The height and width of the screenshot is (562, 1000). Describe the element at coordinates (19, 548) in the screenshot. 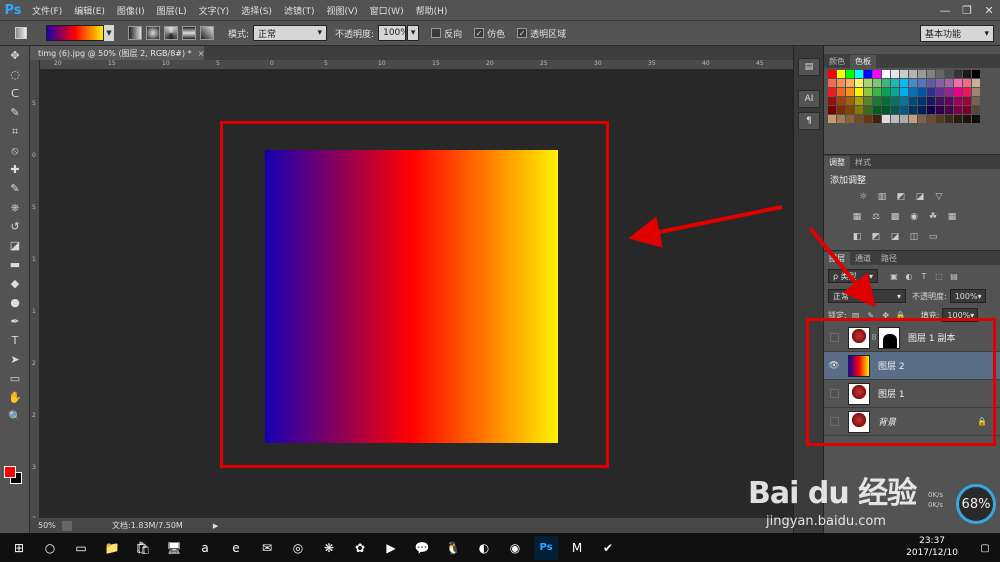

I see `taskbar-app-0-icon: ⊞` at that location.